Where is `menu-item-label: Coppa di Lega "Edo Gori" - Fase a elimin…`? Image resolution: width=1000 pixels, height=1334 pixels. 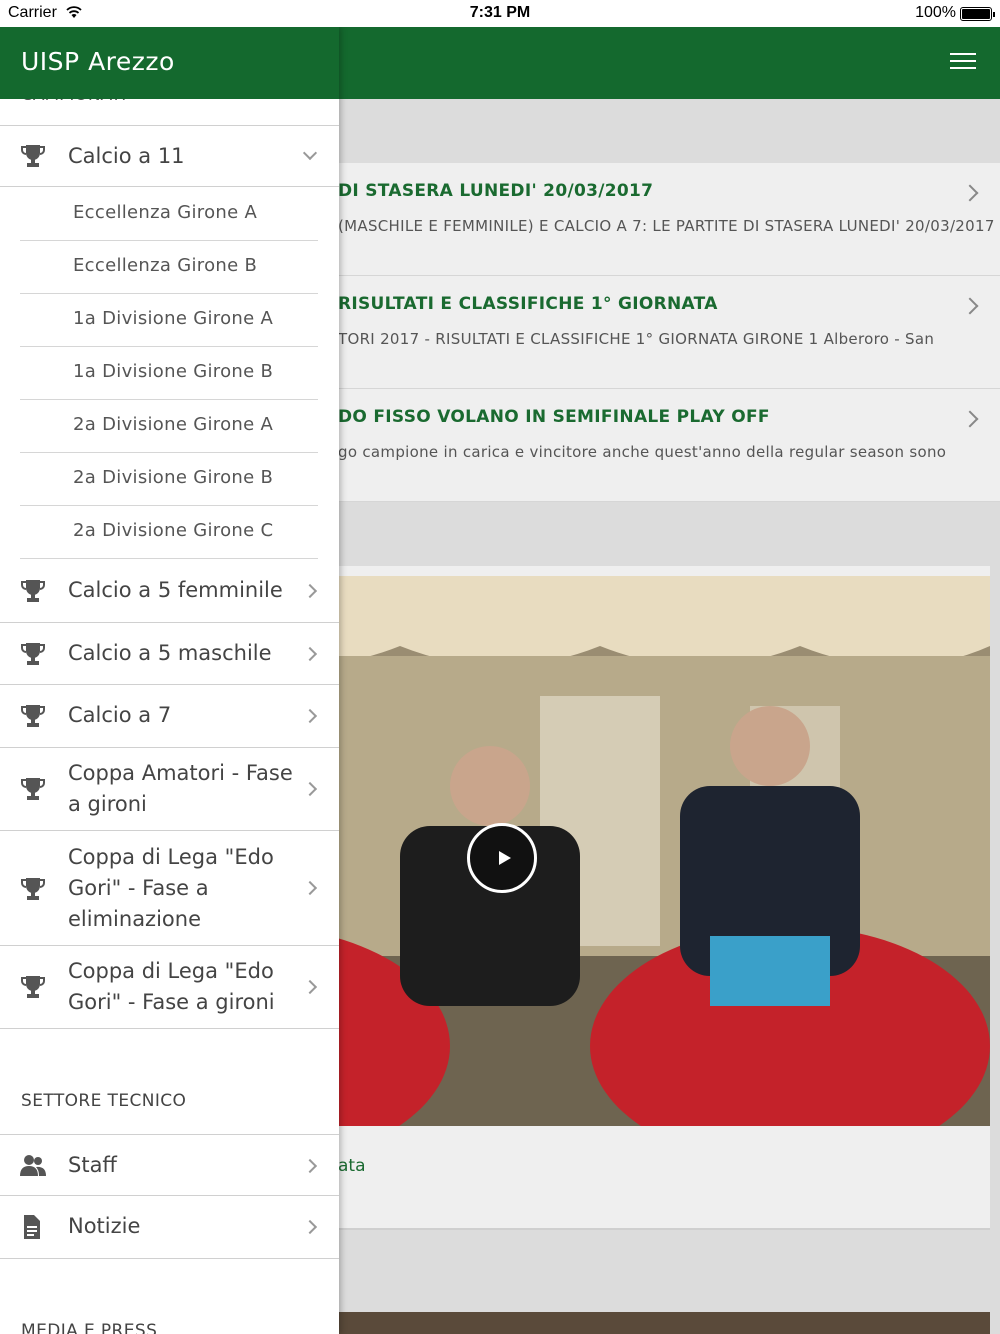
menu-item-label: Coppa di Lega "Edo Gori" - Fase a elimin… is located at coordinates (171, 888).